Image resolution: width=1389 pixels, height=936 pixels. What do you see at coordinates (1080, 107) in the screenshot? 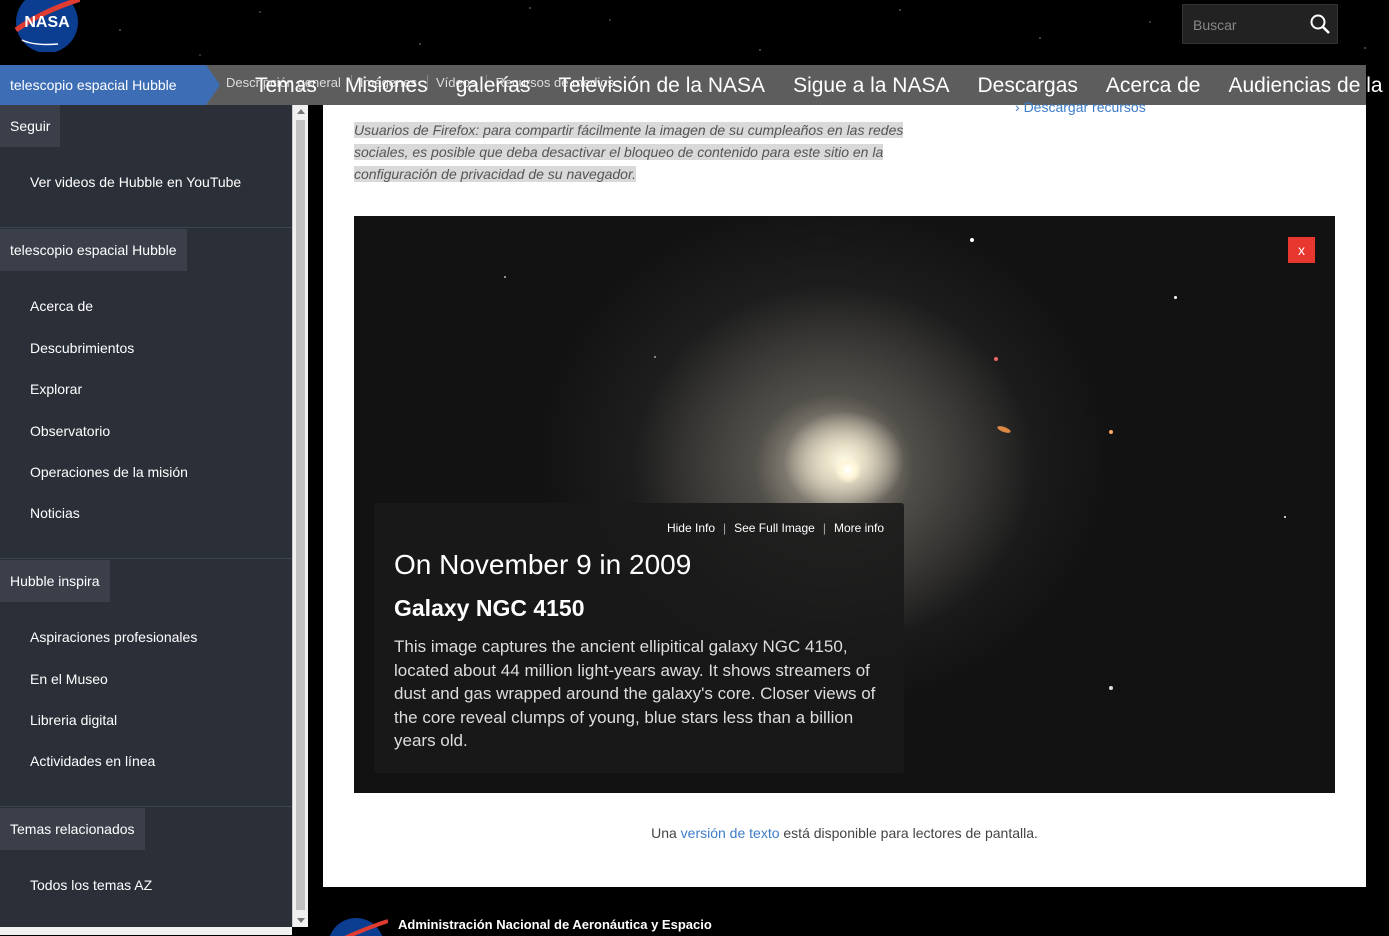
I see `download-resources-link: › Descargar recursos` at bounding box center [1080, 107].